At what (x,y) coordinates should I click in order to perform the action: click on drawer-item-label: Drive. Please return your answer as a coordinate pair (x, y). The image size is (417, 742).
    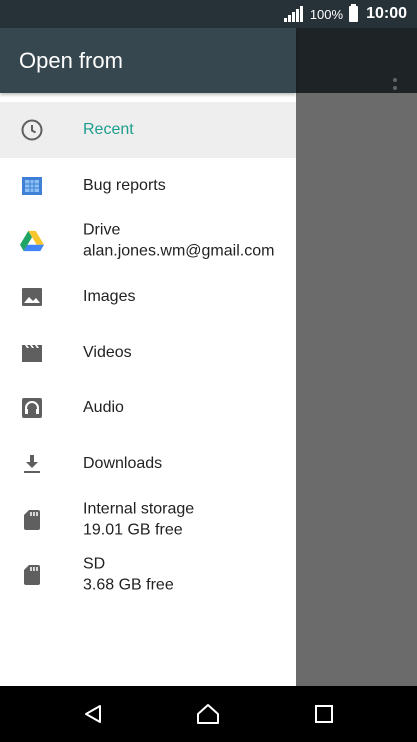
    Looking at the image, I should click on (102, 230).